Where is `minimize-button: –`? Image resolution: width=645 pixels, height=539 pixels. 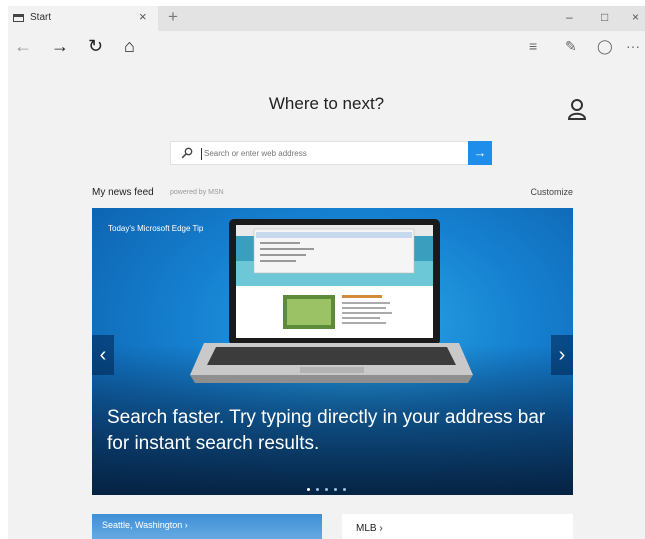
minimize-button: – is located at coordinates (569, 17).